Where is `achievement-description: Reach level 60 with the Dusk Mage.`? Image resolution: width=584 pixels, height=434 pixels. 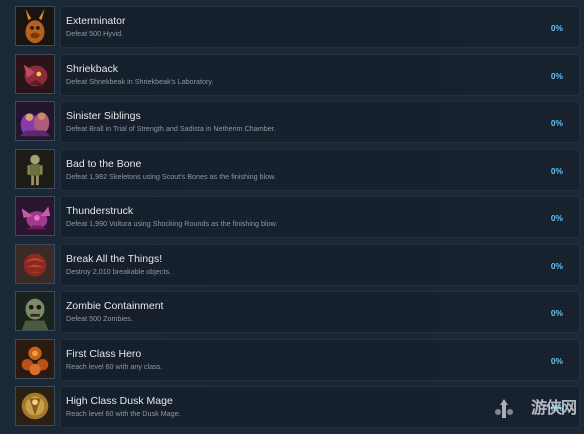
achievement-description: Reach level 60 with the Dusk Mage. is located at coordinates (123, 413).